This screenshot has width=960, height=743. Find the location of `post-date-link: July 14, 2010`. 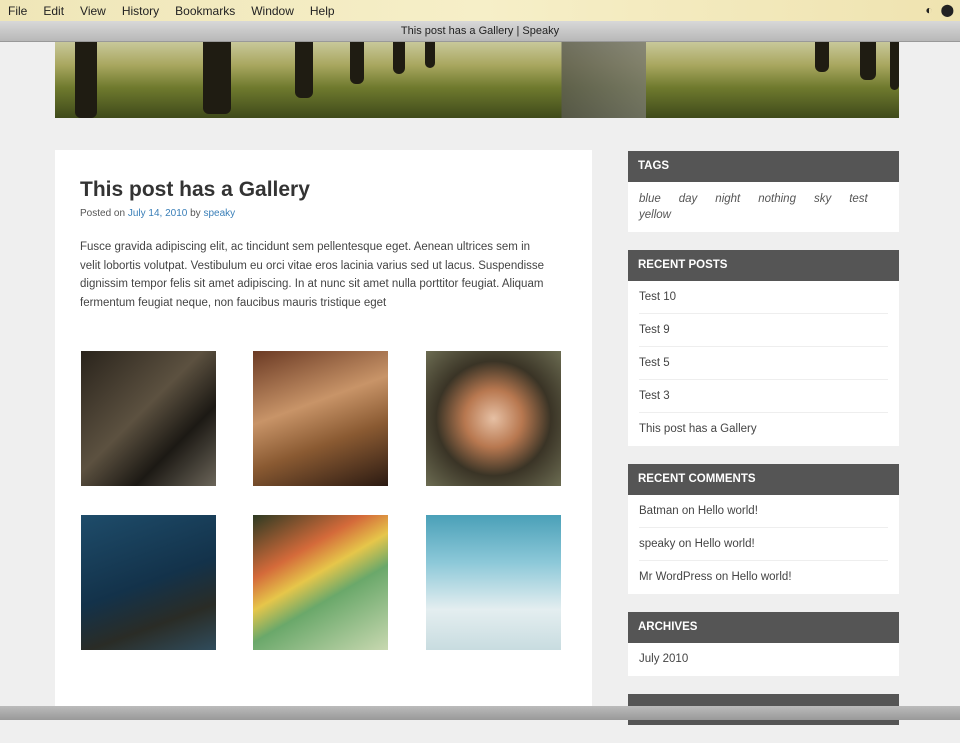

post-date-link: July 14, 2010 is located at coordinates (158, 213).